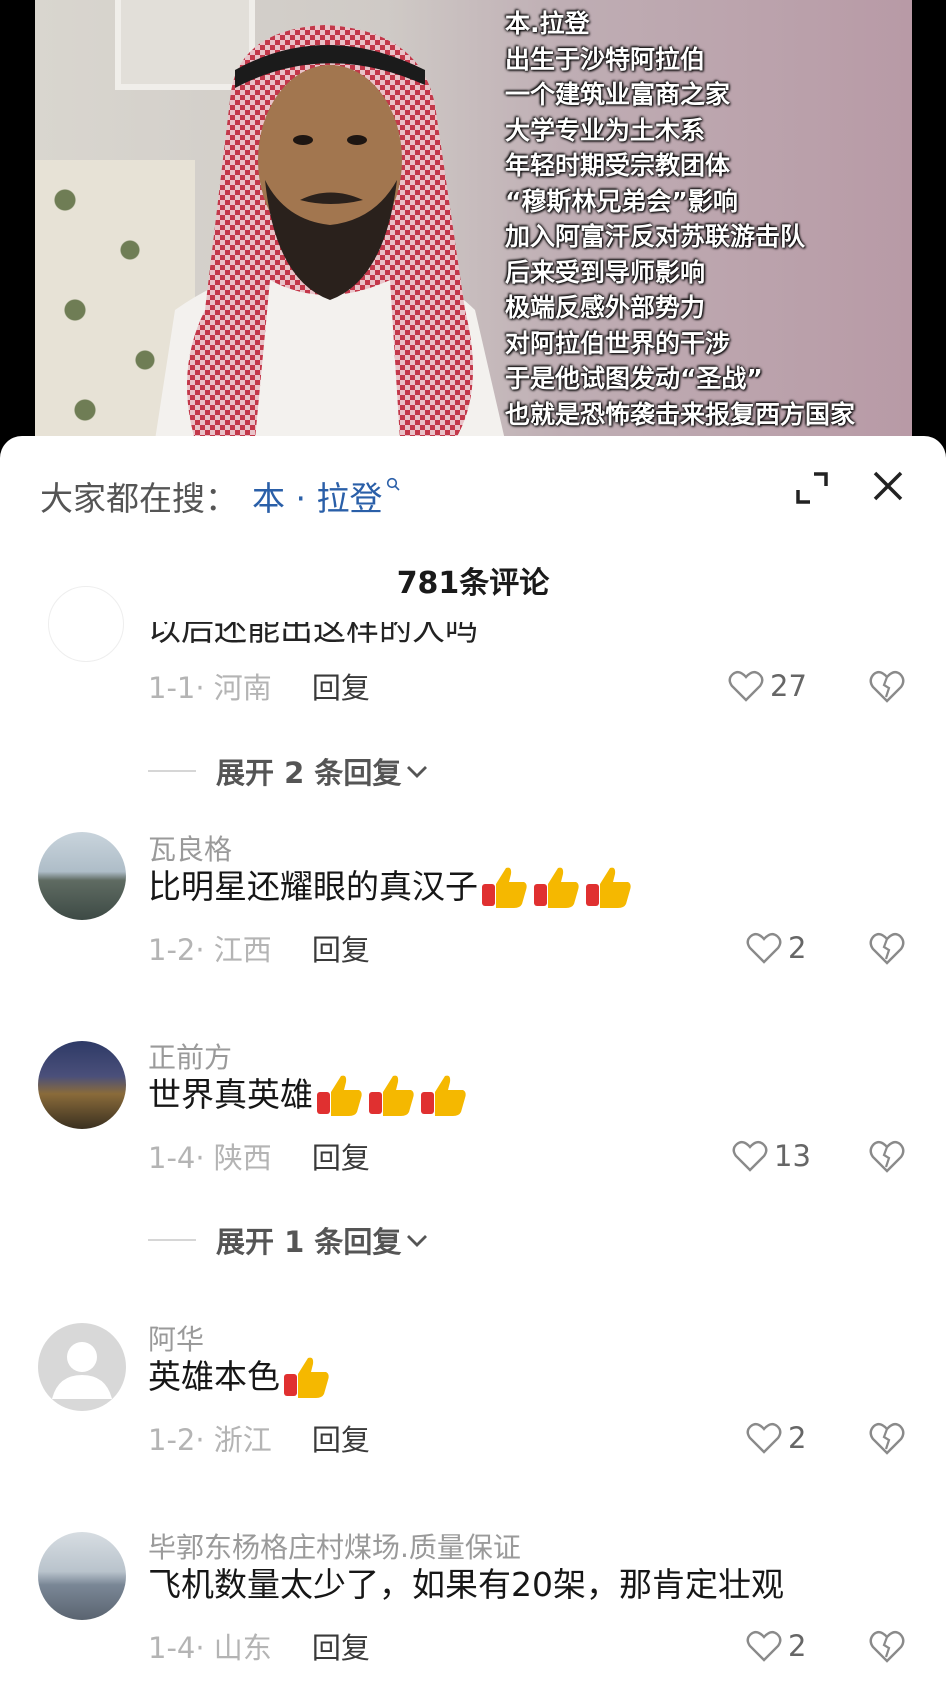  I want to click on comment-meta: 1-4· 山东 回复, so click(259, 1646).